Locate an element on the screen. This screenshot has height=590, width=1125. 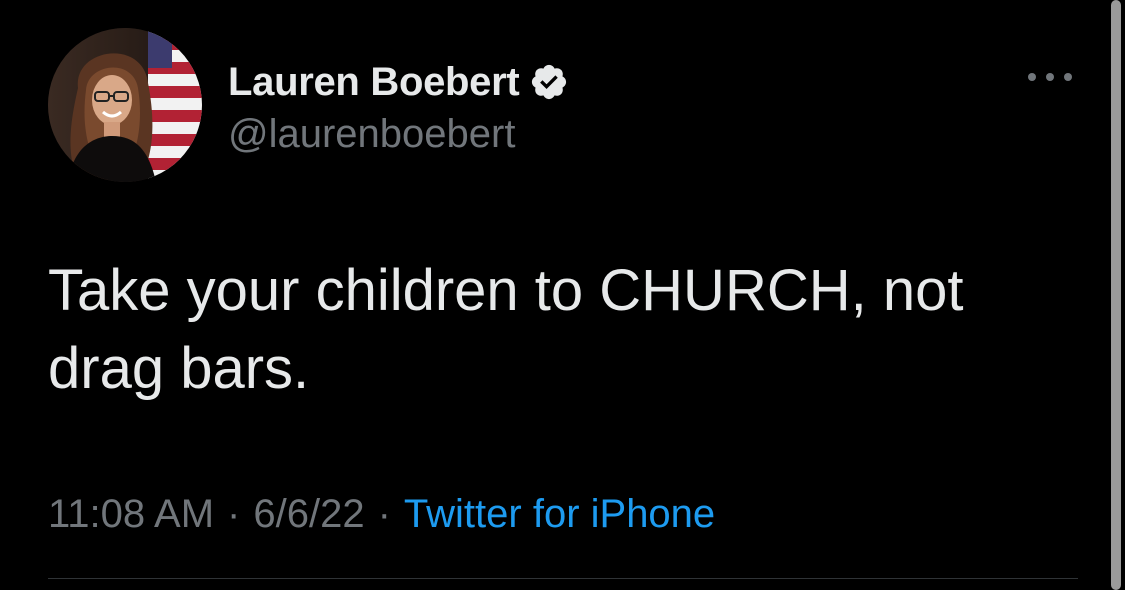
tweet-time: 11:08 AM is located at coordinates (131, 514).